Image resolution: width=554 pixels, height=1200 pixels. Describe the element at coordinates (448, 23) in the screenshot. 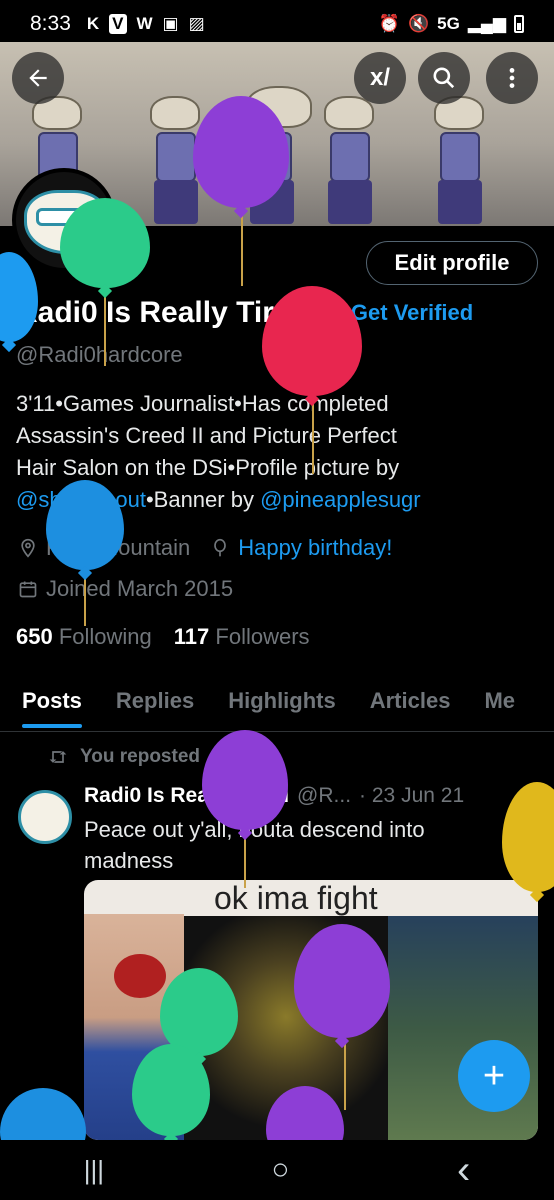

I see `network-label: 5G` at that location.